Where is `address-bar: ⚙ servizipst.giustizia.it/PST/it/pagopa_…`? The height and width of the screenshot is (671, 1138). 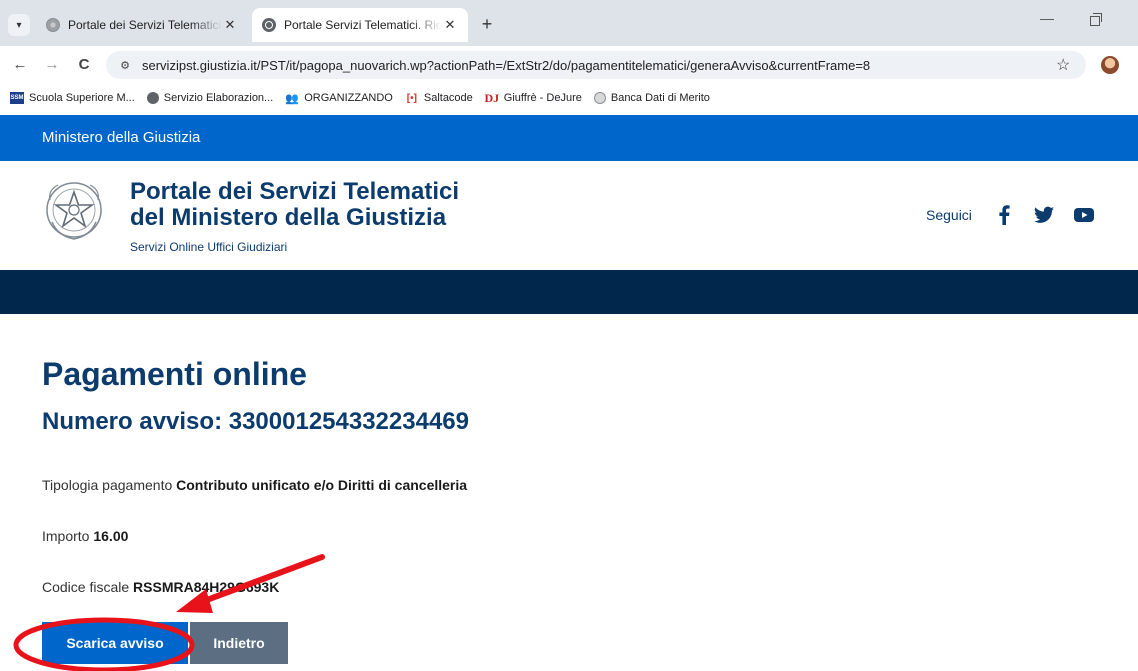
address-bar: ⚙ servizipst.giustizia.it/PST/it/pagopa_… is located at coordinates (596, 65).